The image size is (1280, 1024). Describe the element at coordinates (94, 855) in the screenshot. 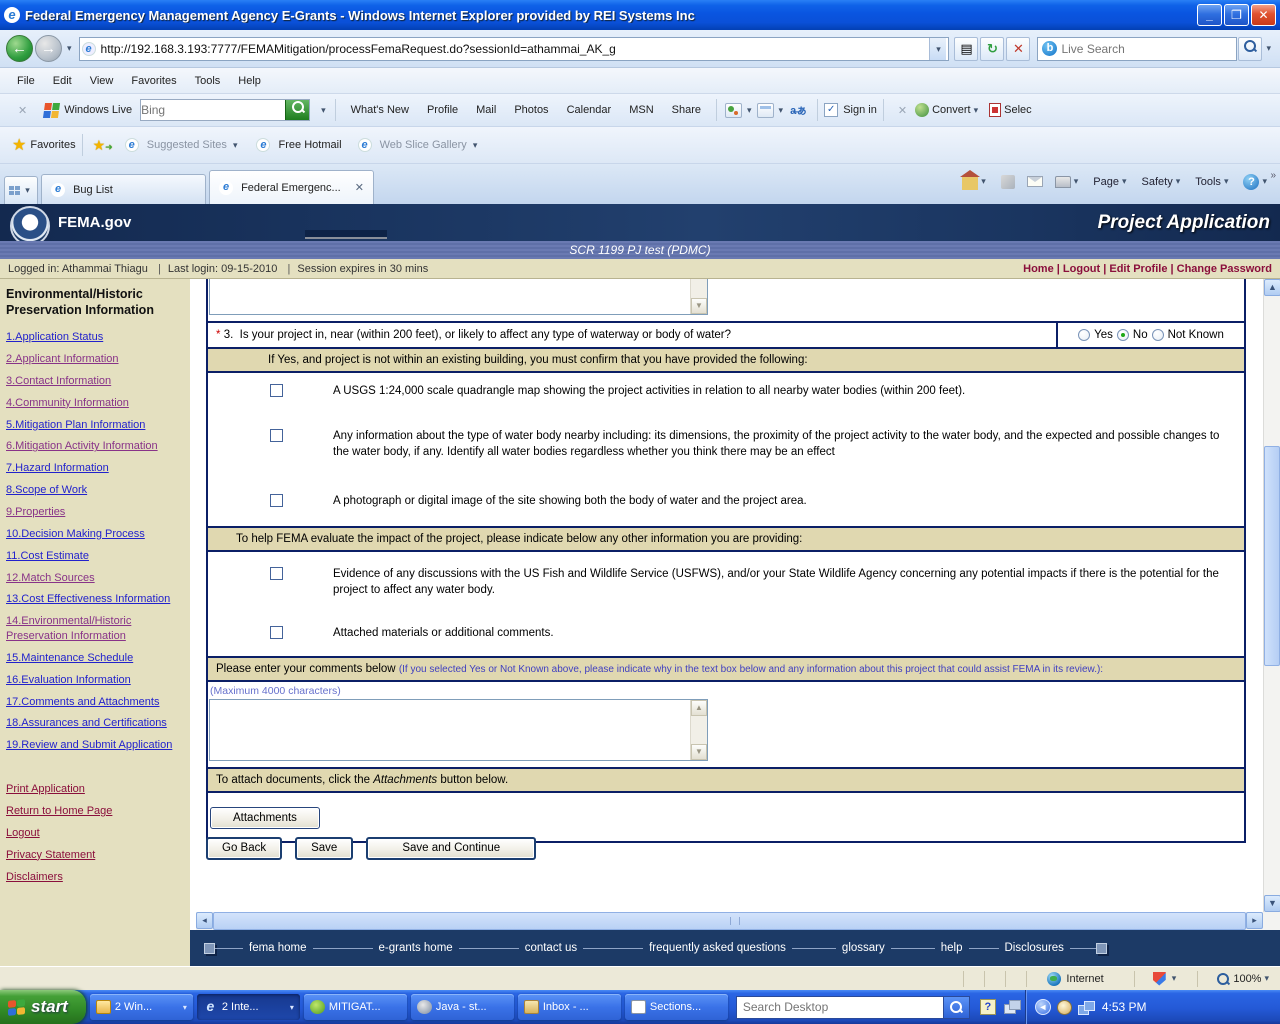

I see `privacy-statement-link: Privacy Statement` at that location.